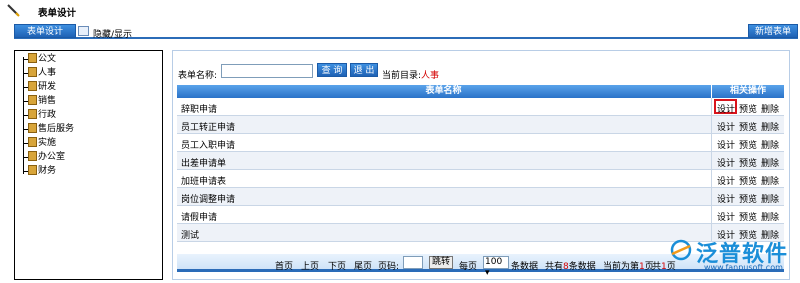 The width and height of the screenshot is (800, 283). Describe the element at coordinates (204, 164) in the screenshot. I see `form-name-cell: 出差申请单` at that location.